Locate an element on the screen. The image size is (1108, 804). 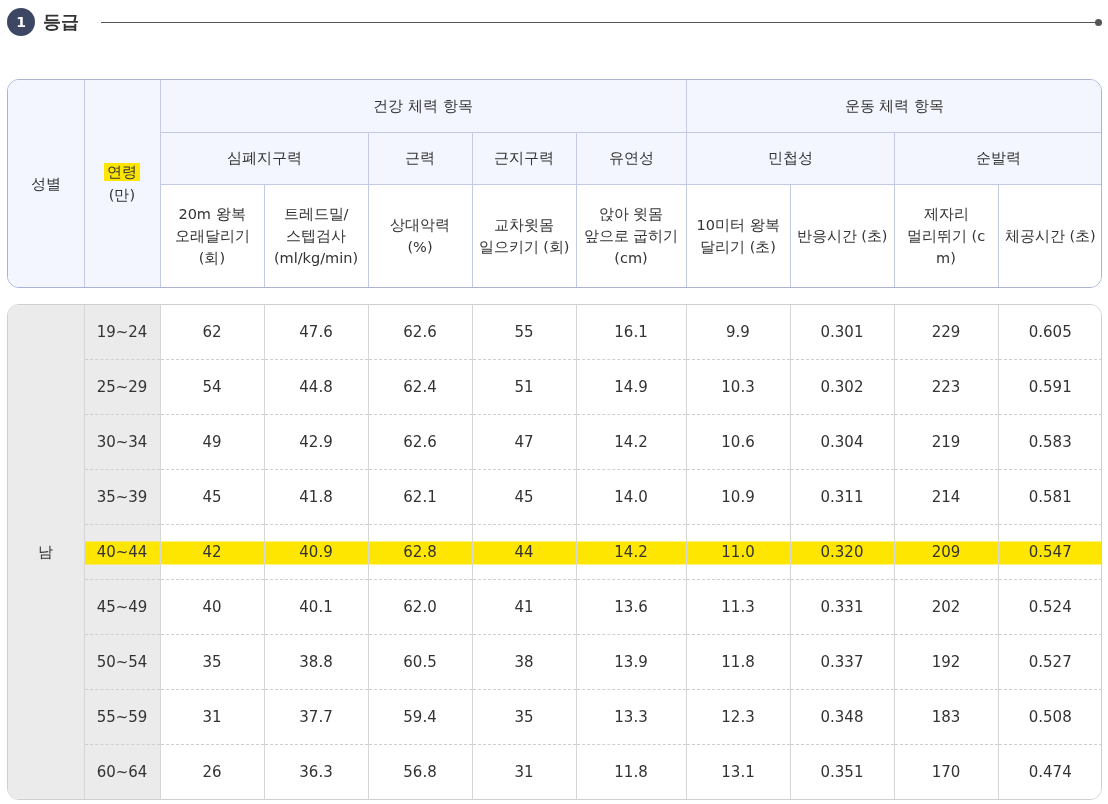
group-header: 운동 체력 항목 is located at coordinates (893, 106).